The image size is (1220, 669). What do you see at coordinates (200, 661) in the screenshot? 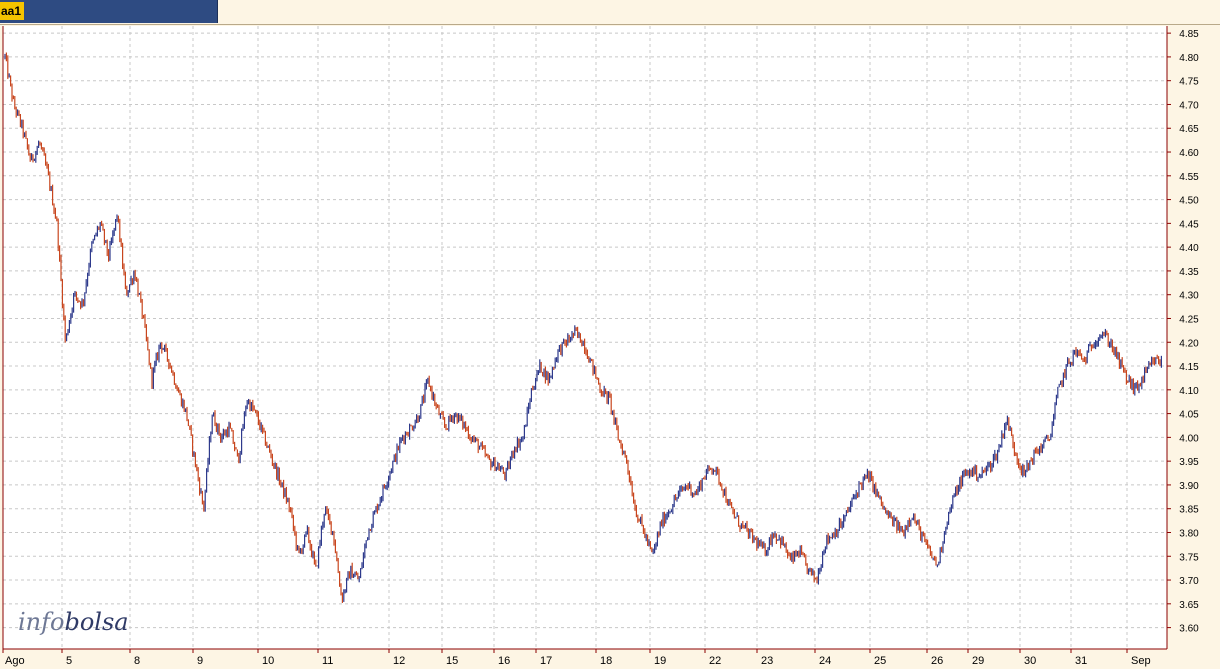
I see `x-tick-label: 9` at bounding box center [200, 661].